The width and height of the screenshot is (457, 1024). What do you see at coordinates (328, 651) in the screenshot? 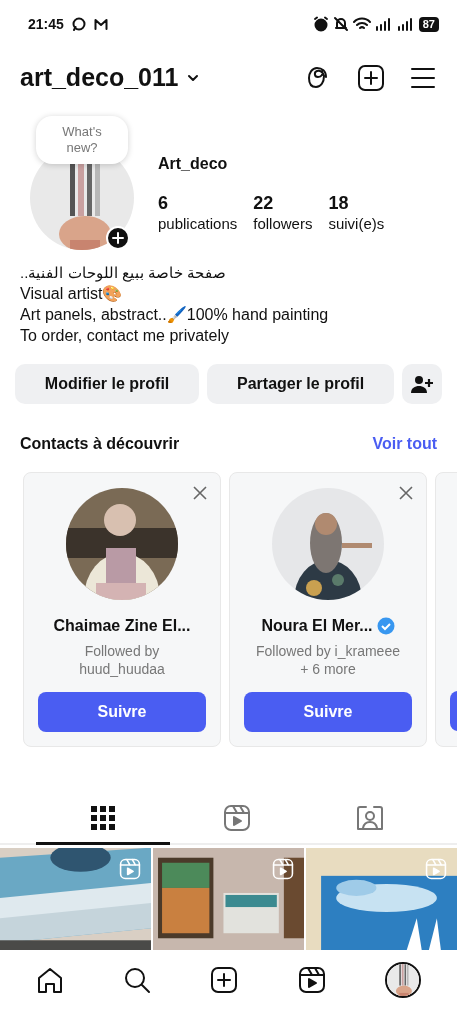
I see `followed-by-text: Followed by i_krameee` at bounding box center [328, 651].